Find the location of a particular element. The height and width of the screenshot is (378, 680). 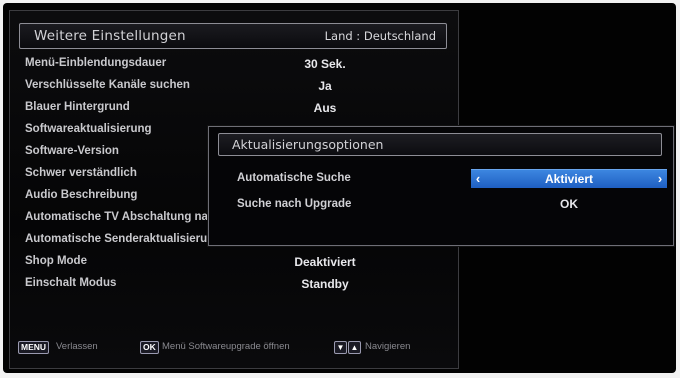

option-auto-search: Automatische Suche ‹ Aktiviert › is located at coordinates (441, 179).